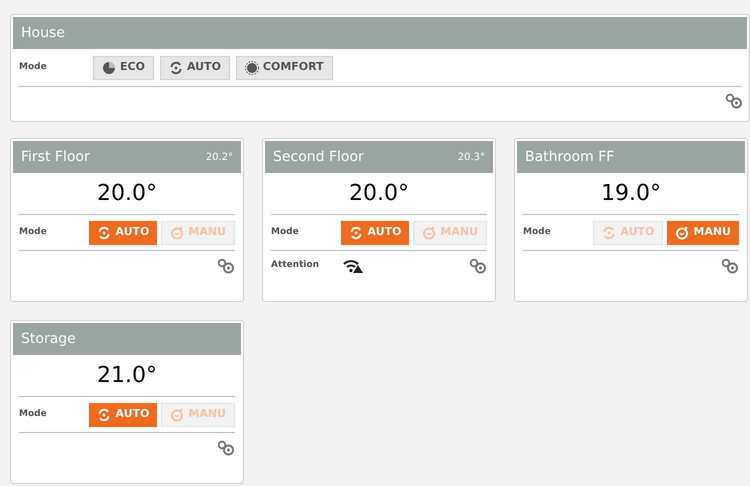 The image size is (750, 486). What do you see at coordinates (471, 157) in the screenshot?
I see `current-temperature: 20.3°` at bounding box center [471, 157].